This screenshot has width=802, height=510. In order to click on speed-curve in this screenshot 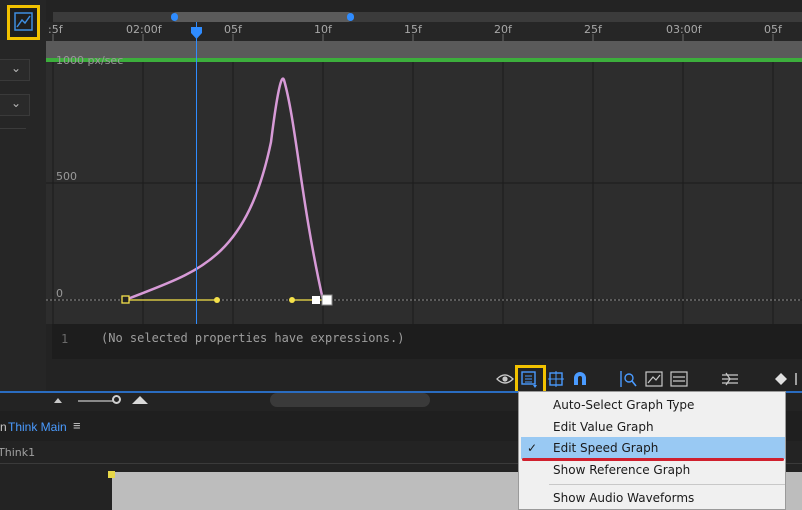, I will do `click(224, 189)`.